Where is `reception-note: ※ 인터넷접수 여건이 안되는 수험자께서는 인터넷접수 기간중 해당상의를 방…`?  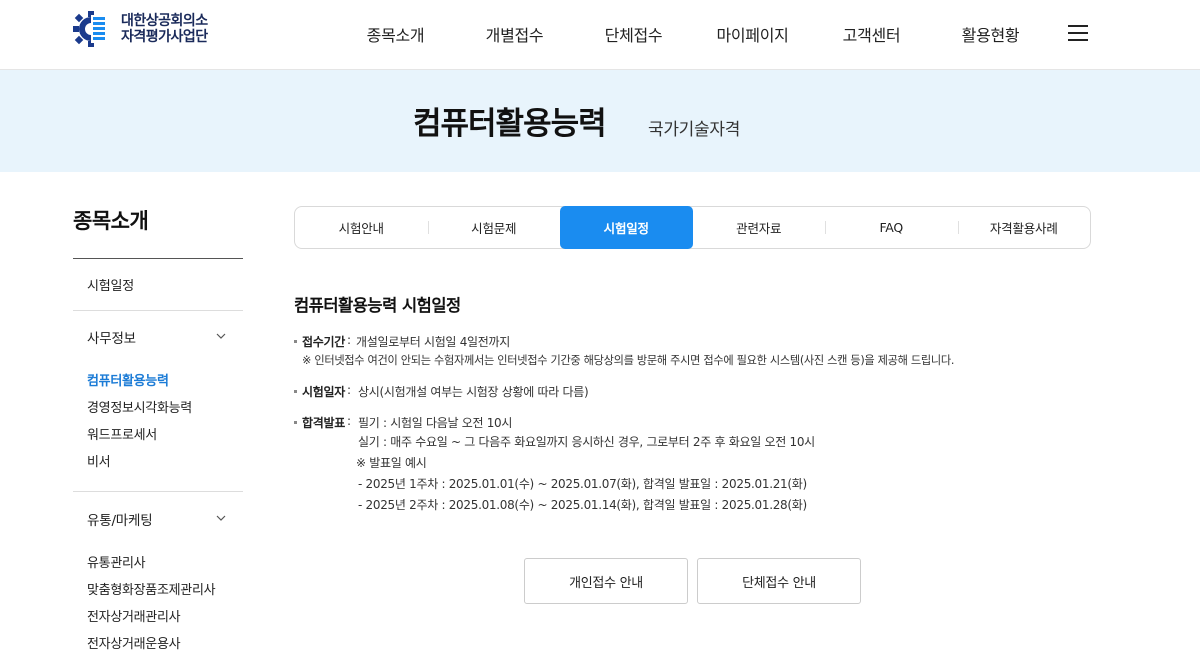 reception-note: ※ 인터넷접수 여건이 안되는 수험자께서는 인터넷접수 기간중 해당상의를 방… is located at coordinates (628, 360).